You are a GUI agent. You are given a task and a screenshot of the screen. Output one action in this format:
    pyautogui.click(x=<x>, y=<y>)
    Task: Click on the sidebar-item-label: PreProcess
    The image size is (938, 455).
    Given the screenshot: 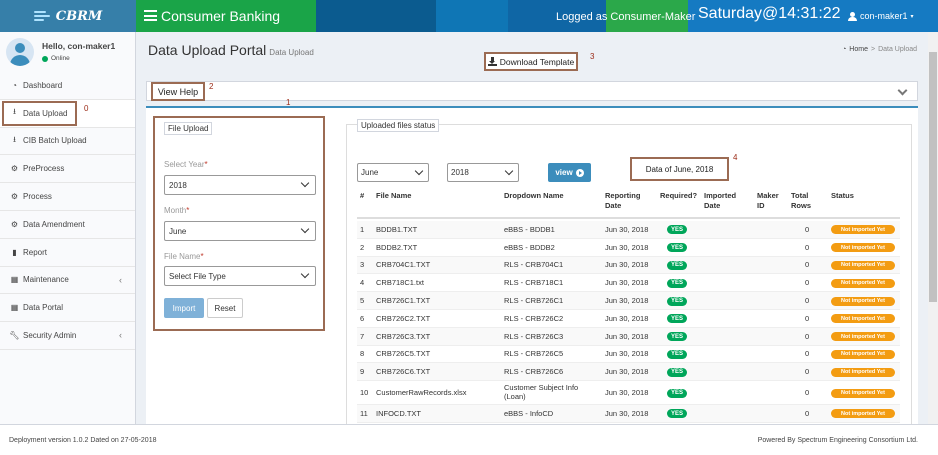 What is the action you would take?
    pyautogui.click(x=44, y=169)
    